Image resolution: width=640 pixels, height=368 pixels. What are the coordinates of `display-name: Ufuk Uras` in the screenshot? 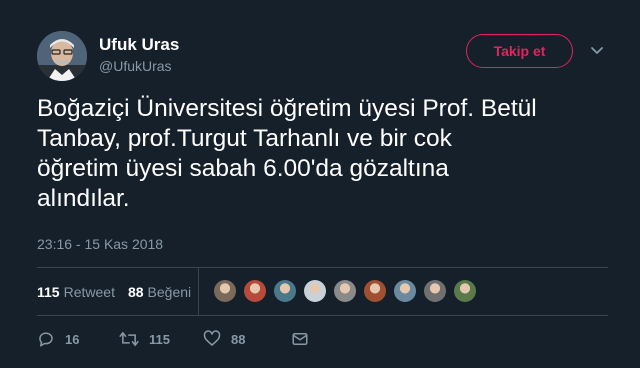 It's located at (139, 45).